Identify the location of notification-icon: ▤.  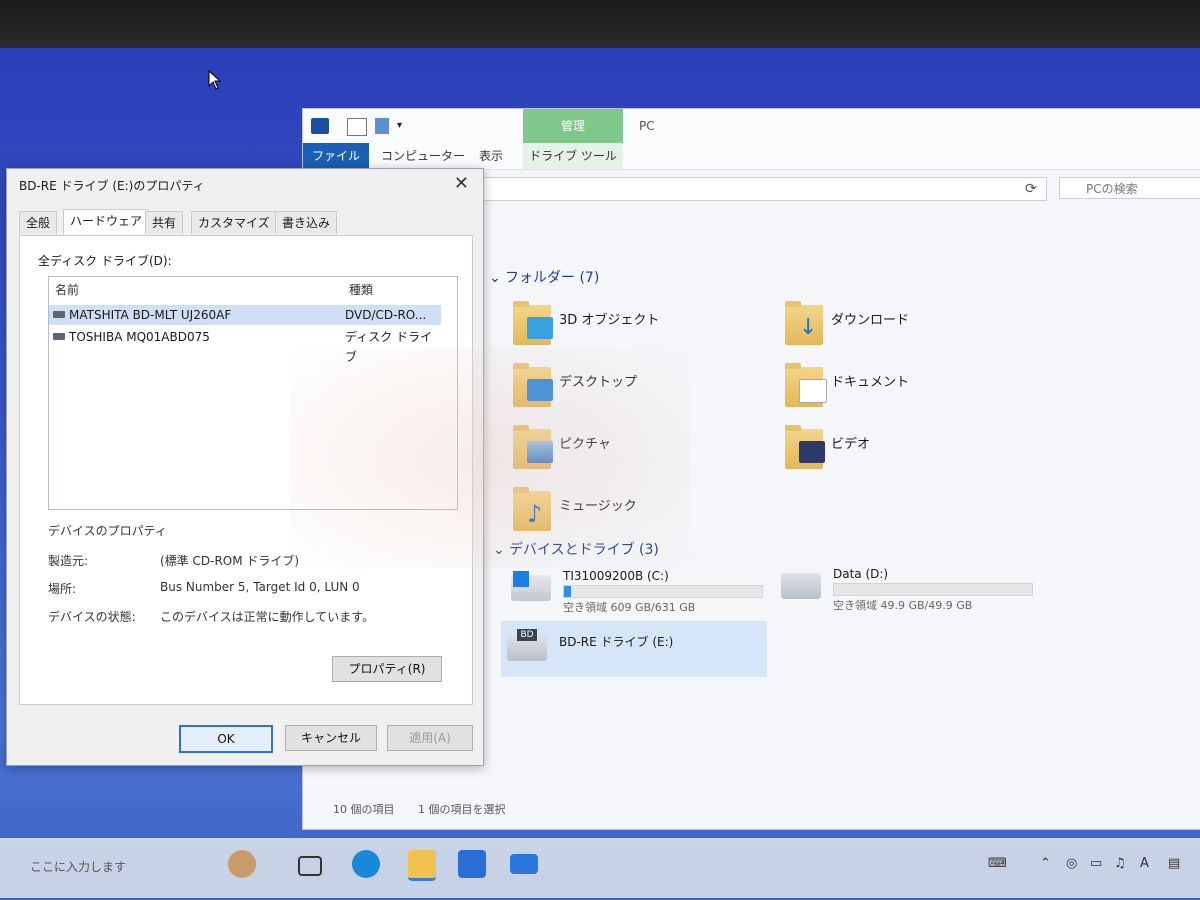
(1174, 863).